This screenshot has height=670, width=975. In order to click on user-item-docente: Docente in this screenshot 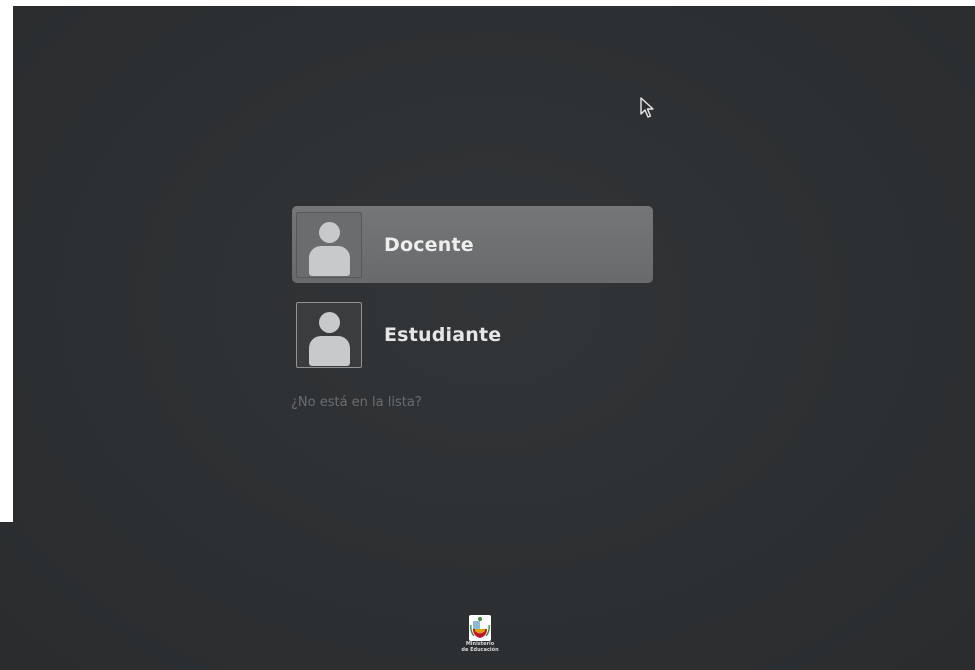, I will do `click(472, 244)`.